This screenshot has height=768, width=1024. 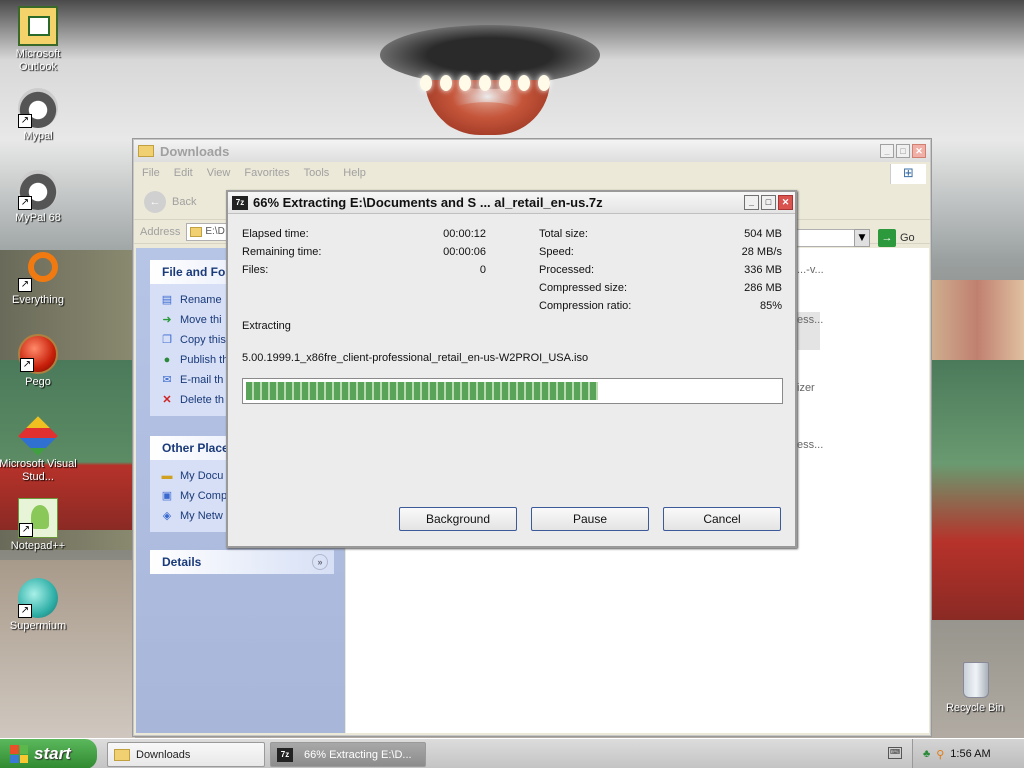 I want to click on panel-header: Details», so click(x=242, y=562).